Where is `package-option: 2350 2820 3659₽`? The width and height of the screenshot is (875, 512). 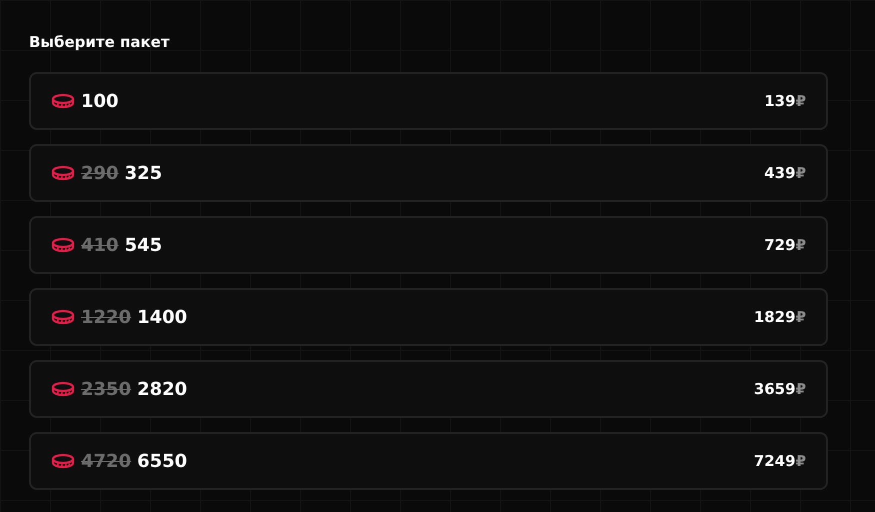 package-option: 2350 2820 3659₽ is located at coordinates (428, 389).